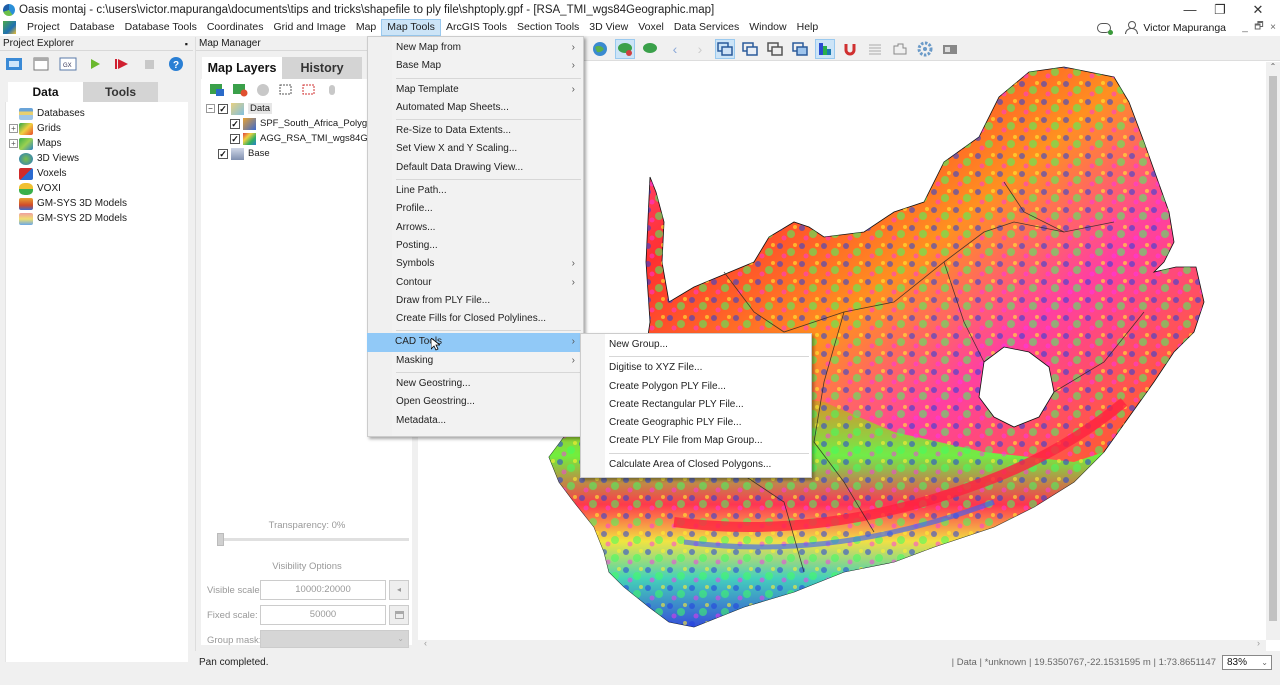 The height and width of the screenshot is (685, 1280). I want to click on map-sync-icon, so click(650, 49).